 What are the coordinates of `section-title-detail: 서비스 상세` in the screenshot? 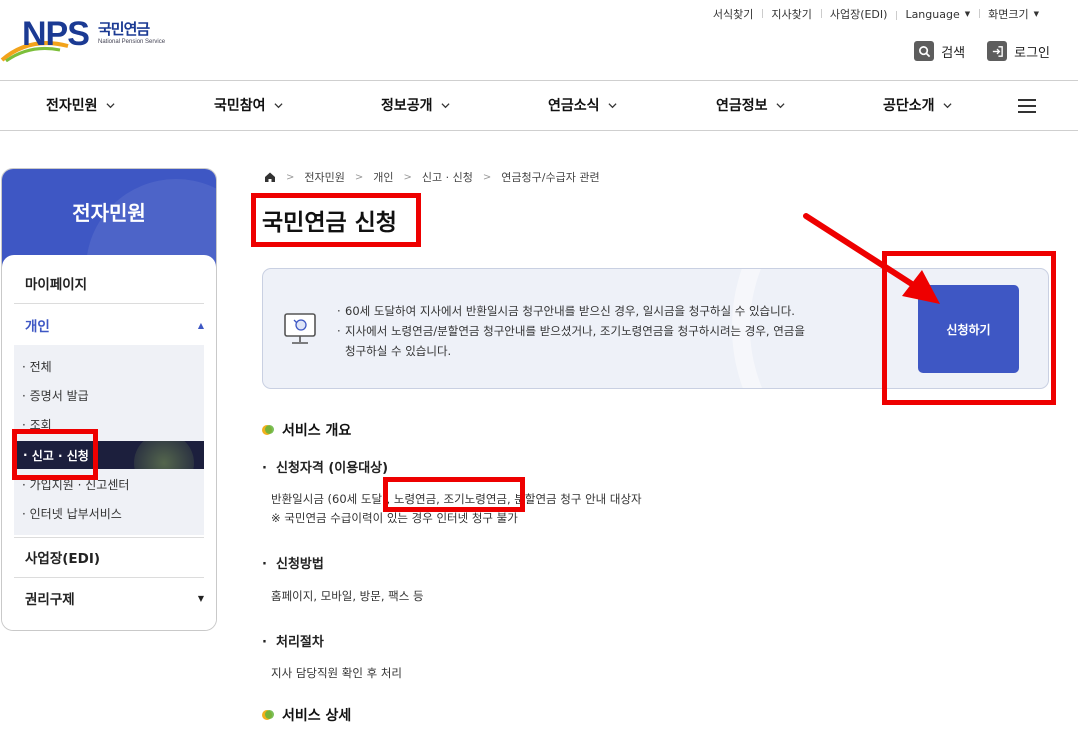 It's located at (306, 715).